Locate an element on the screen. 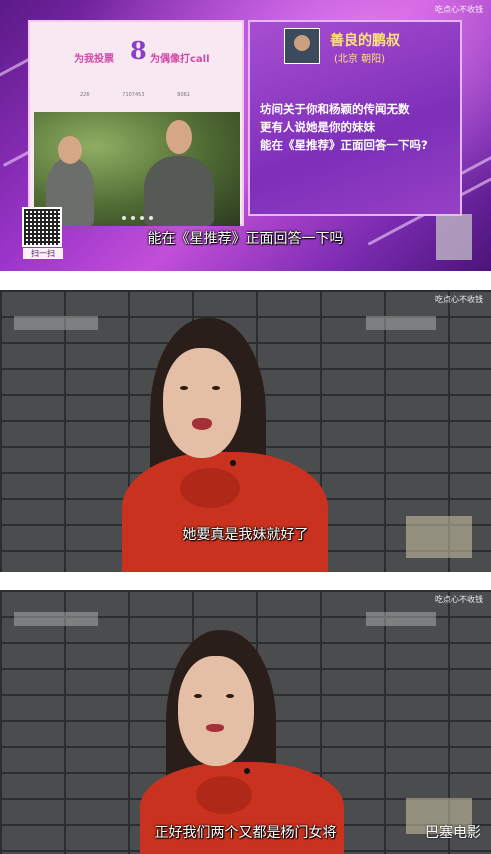 This screenshot has width=491, height=854. stats-row: 226 7107453 8061 is located at coordinates (135, 95).